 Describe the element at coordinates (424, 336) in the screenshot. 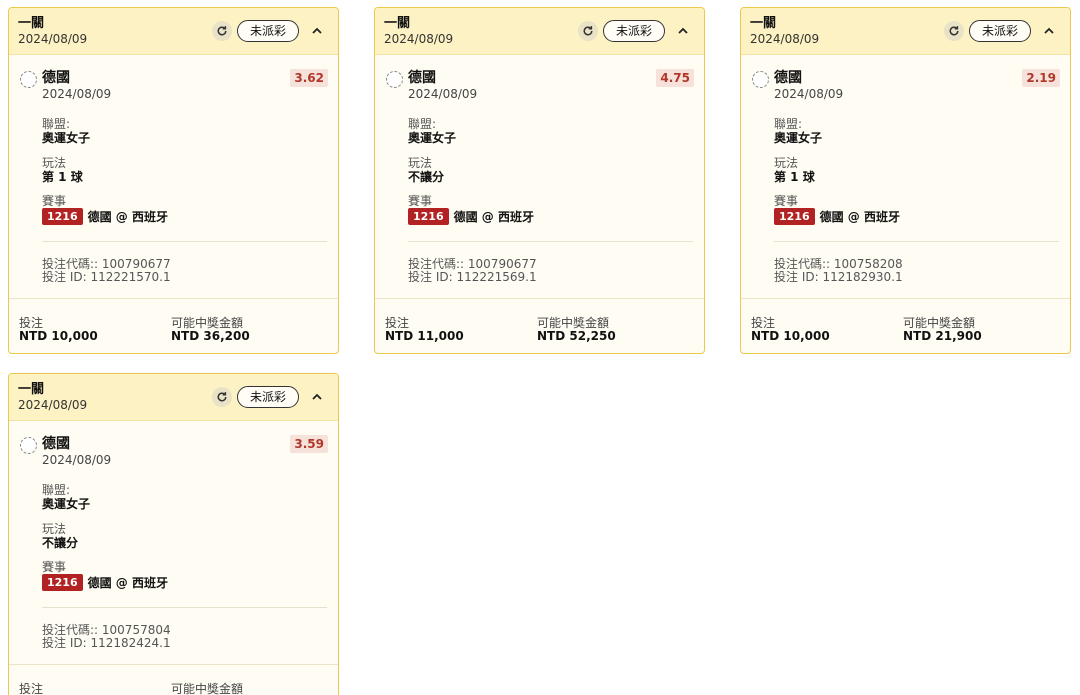

I see `stake-value: NTD 11,000` at that location.